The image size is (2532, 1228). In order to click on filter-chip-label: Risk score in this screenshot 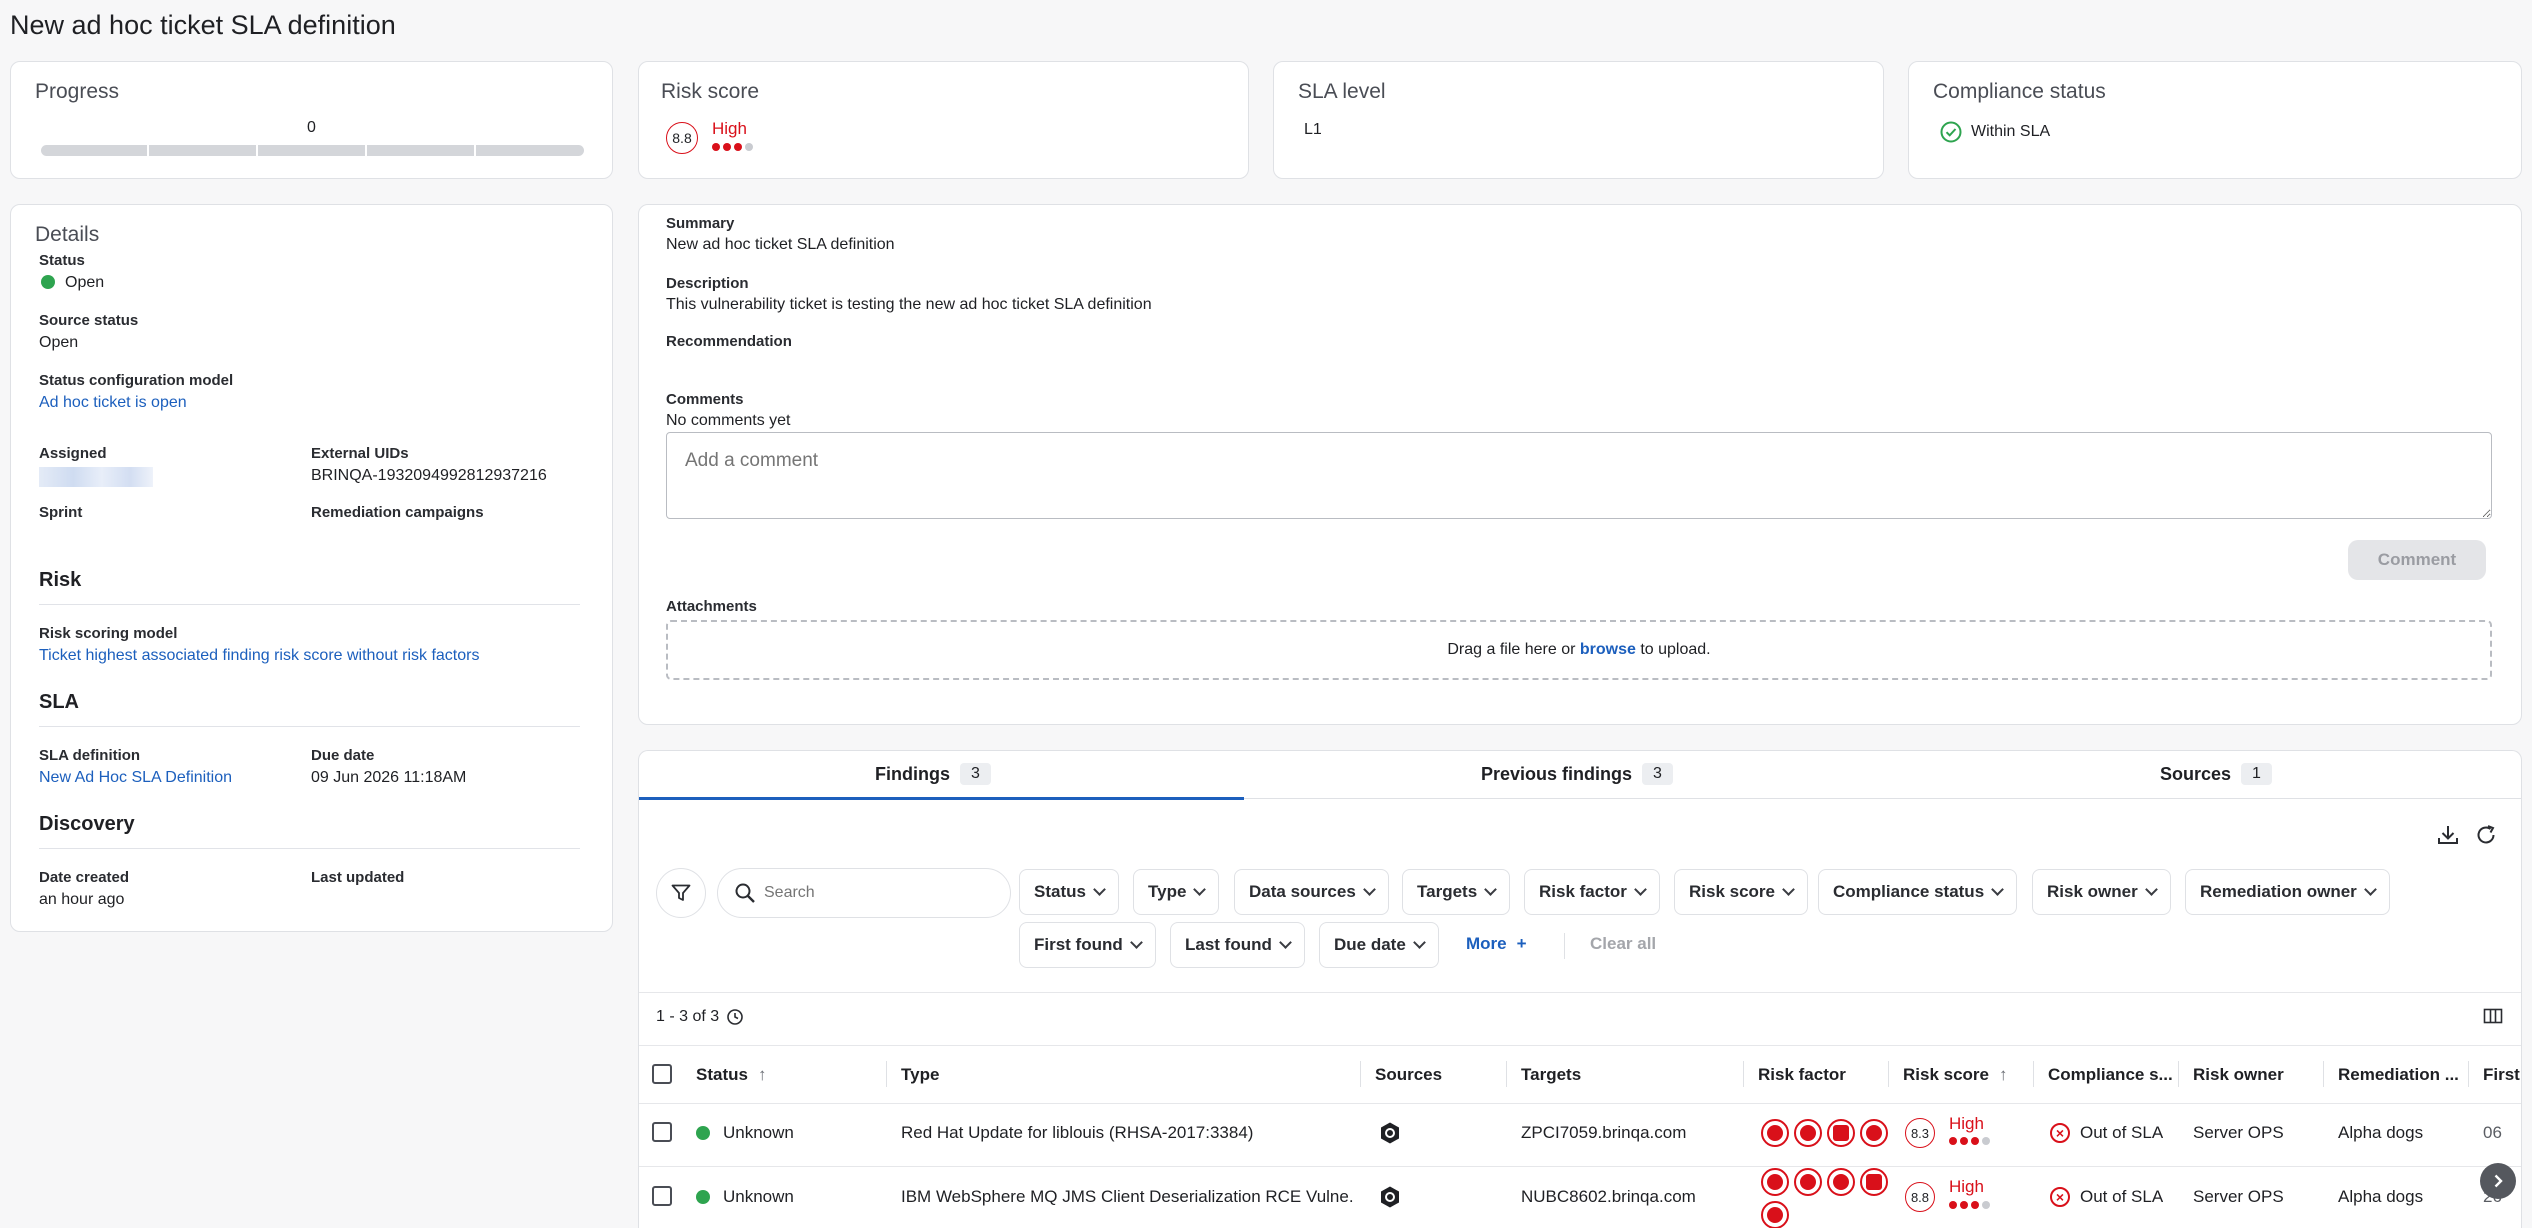, I will do `click(1732, 891)`.